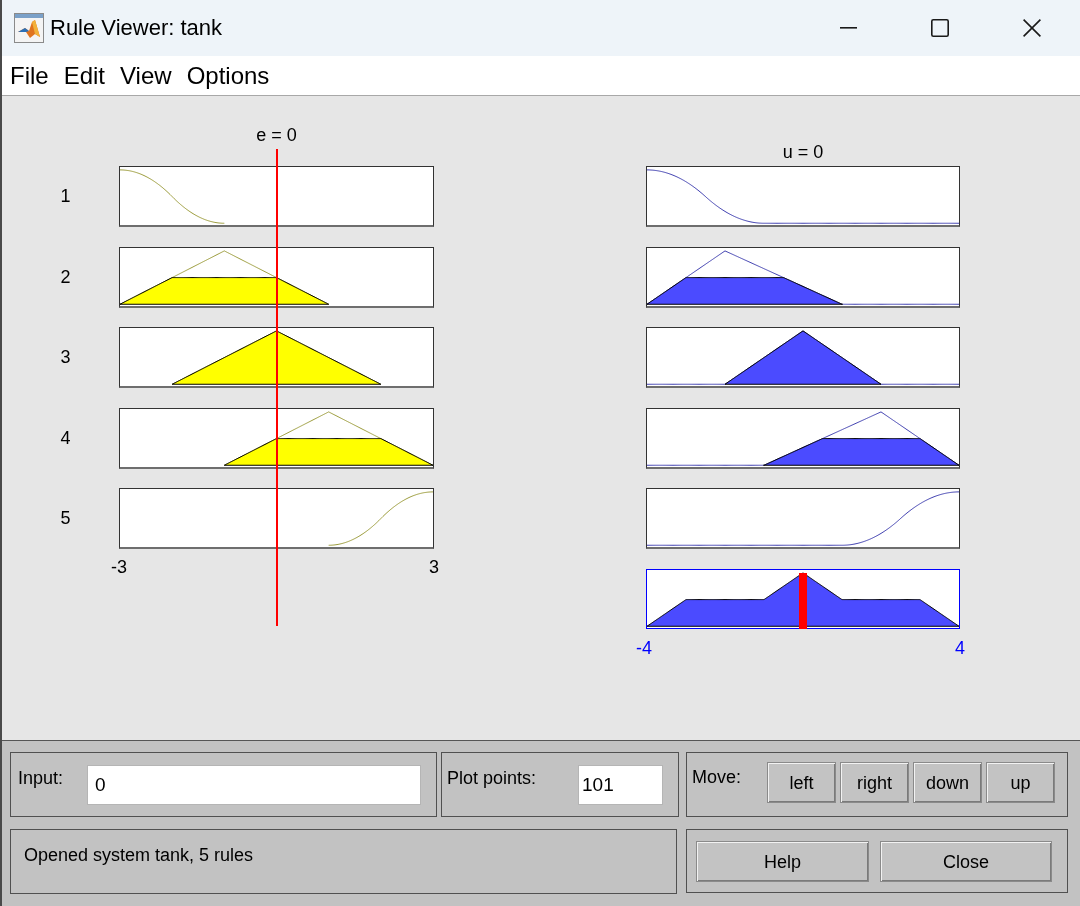  Describe the element at coordinates (146, 75) in the screenshot. I see `menu-item: View` at that location.